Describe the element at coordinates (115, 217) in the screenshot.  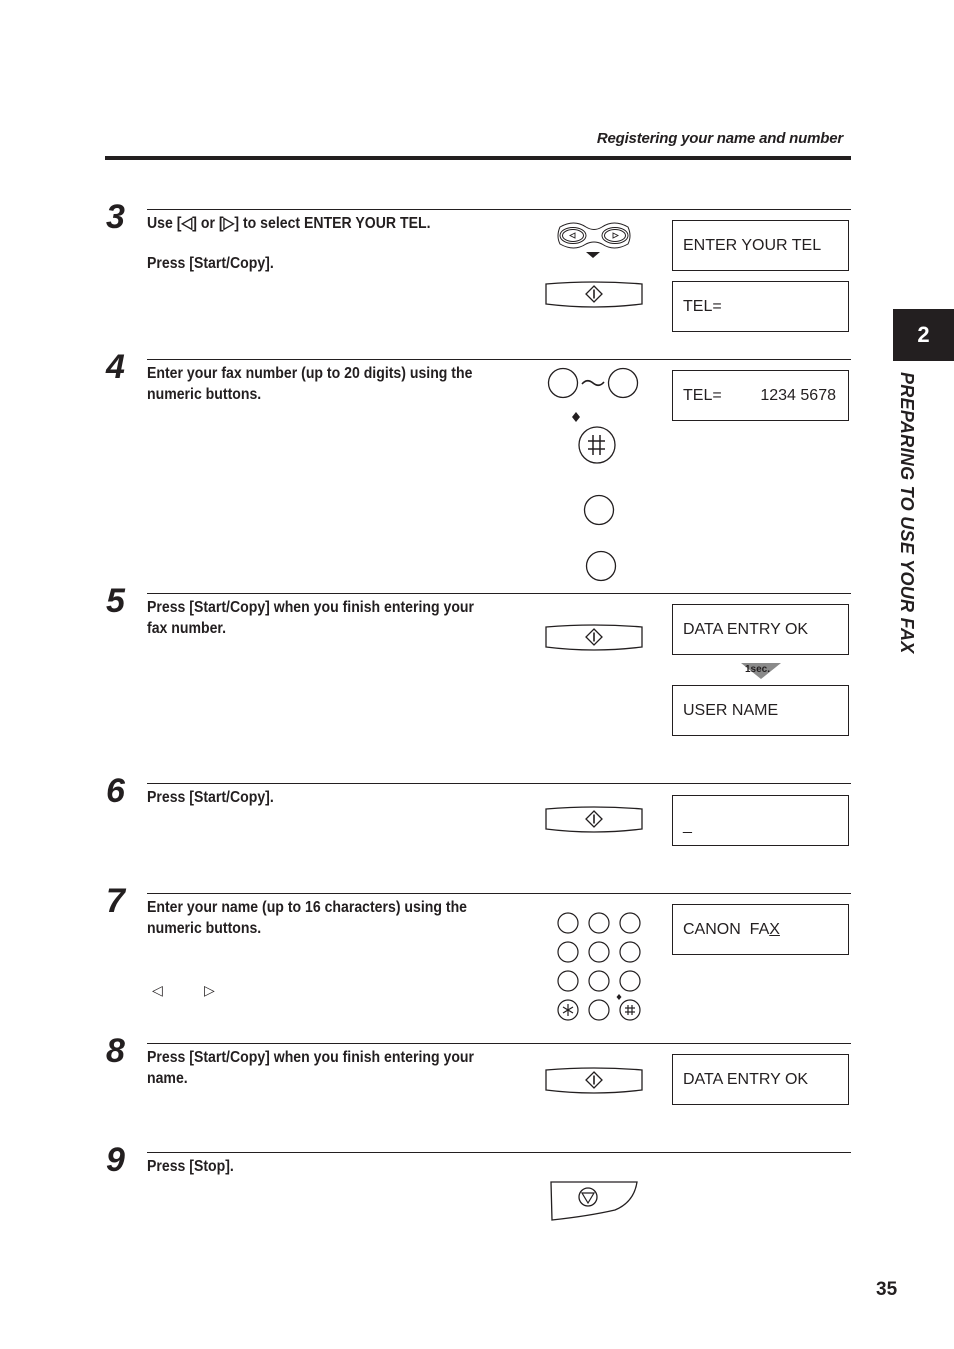
I see `step-3-number: 3` at that location.